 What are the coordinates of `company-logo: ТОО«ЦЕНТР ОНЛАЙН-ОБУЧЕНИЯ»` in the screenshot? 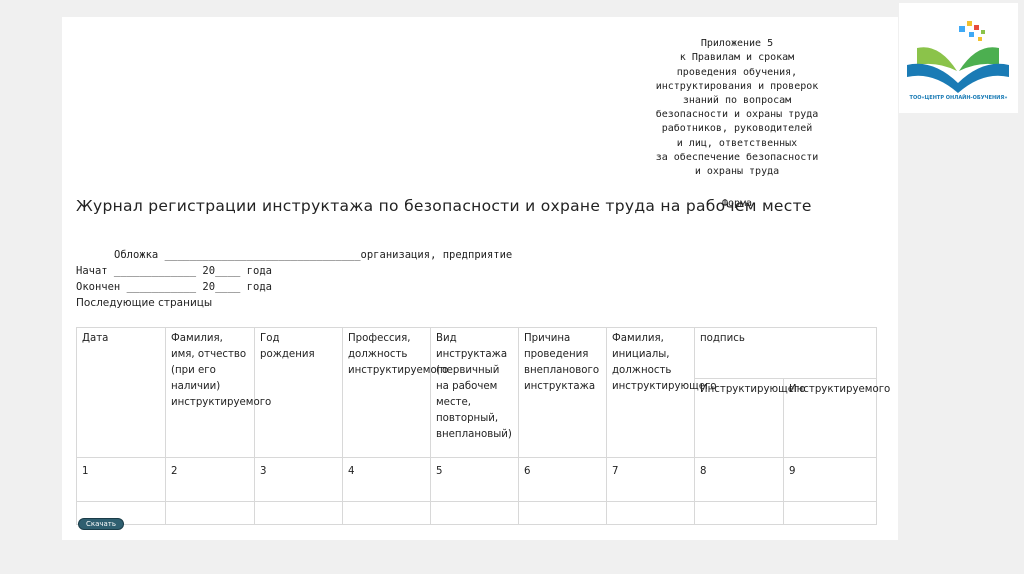 It's located at (958, 58).